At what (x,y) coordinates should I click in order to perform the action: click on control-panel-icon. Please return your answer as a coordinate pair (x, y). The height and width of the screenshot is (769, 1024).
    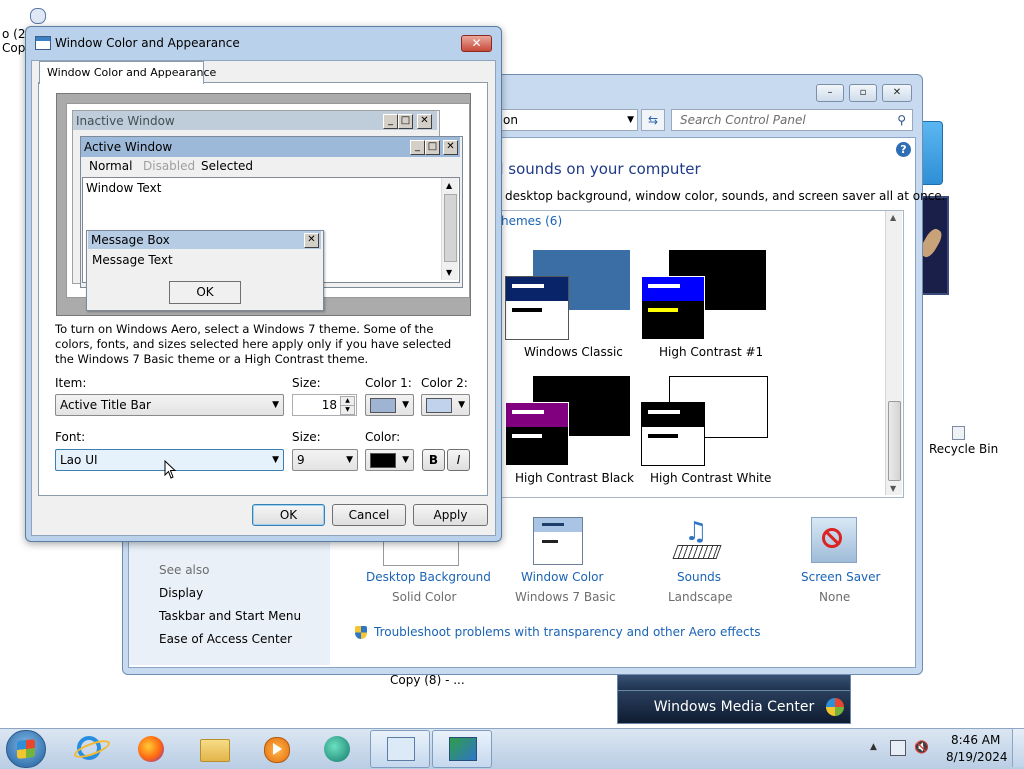
    Looking at the image, I should click on (401, 749).